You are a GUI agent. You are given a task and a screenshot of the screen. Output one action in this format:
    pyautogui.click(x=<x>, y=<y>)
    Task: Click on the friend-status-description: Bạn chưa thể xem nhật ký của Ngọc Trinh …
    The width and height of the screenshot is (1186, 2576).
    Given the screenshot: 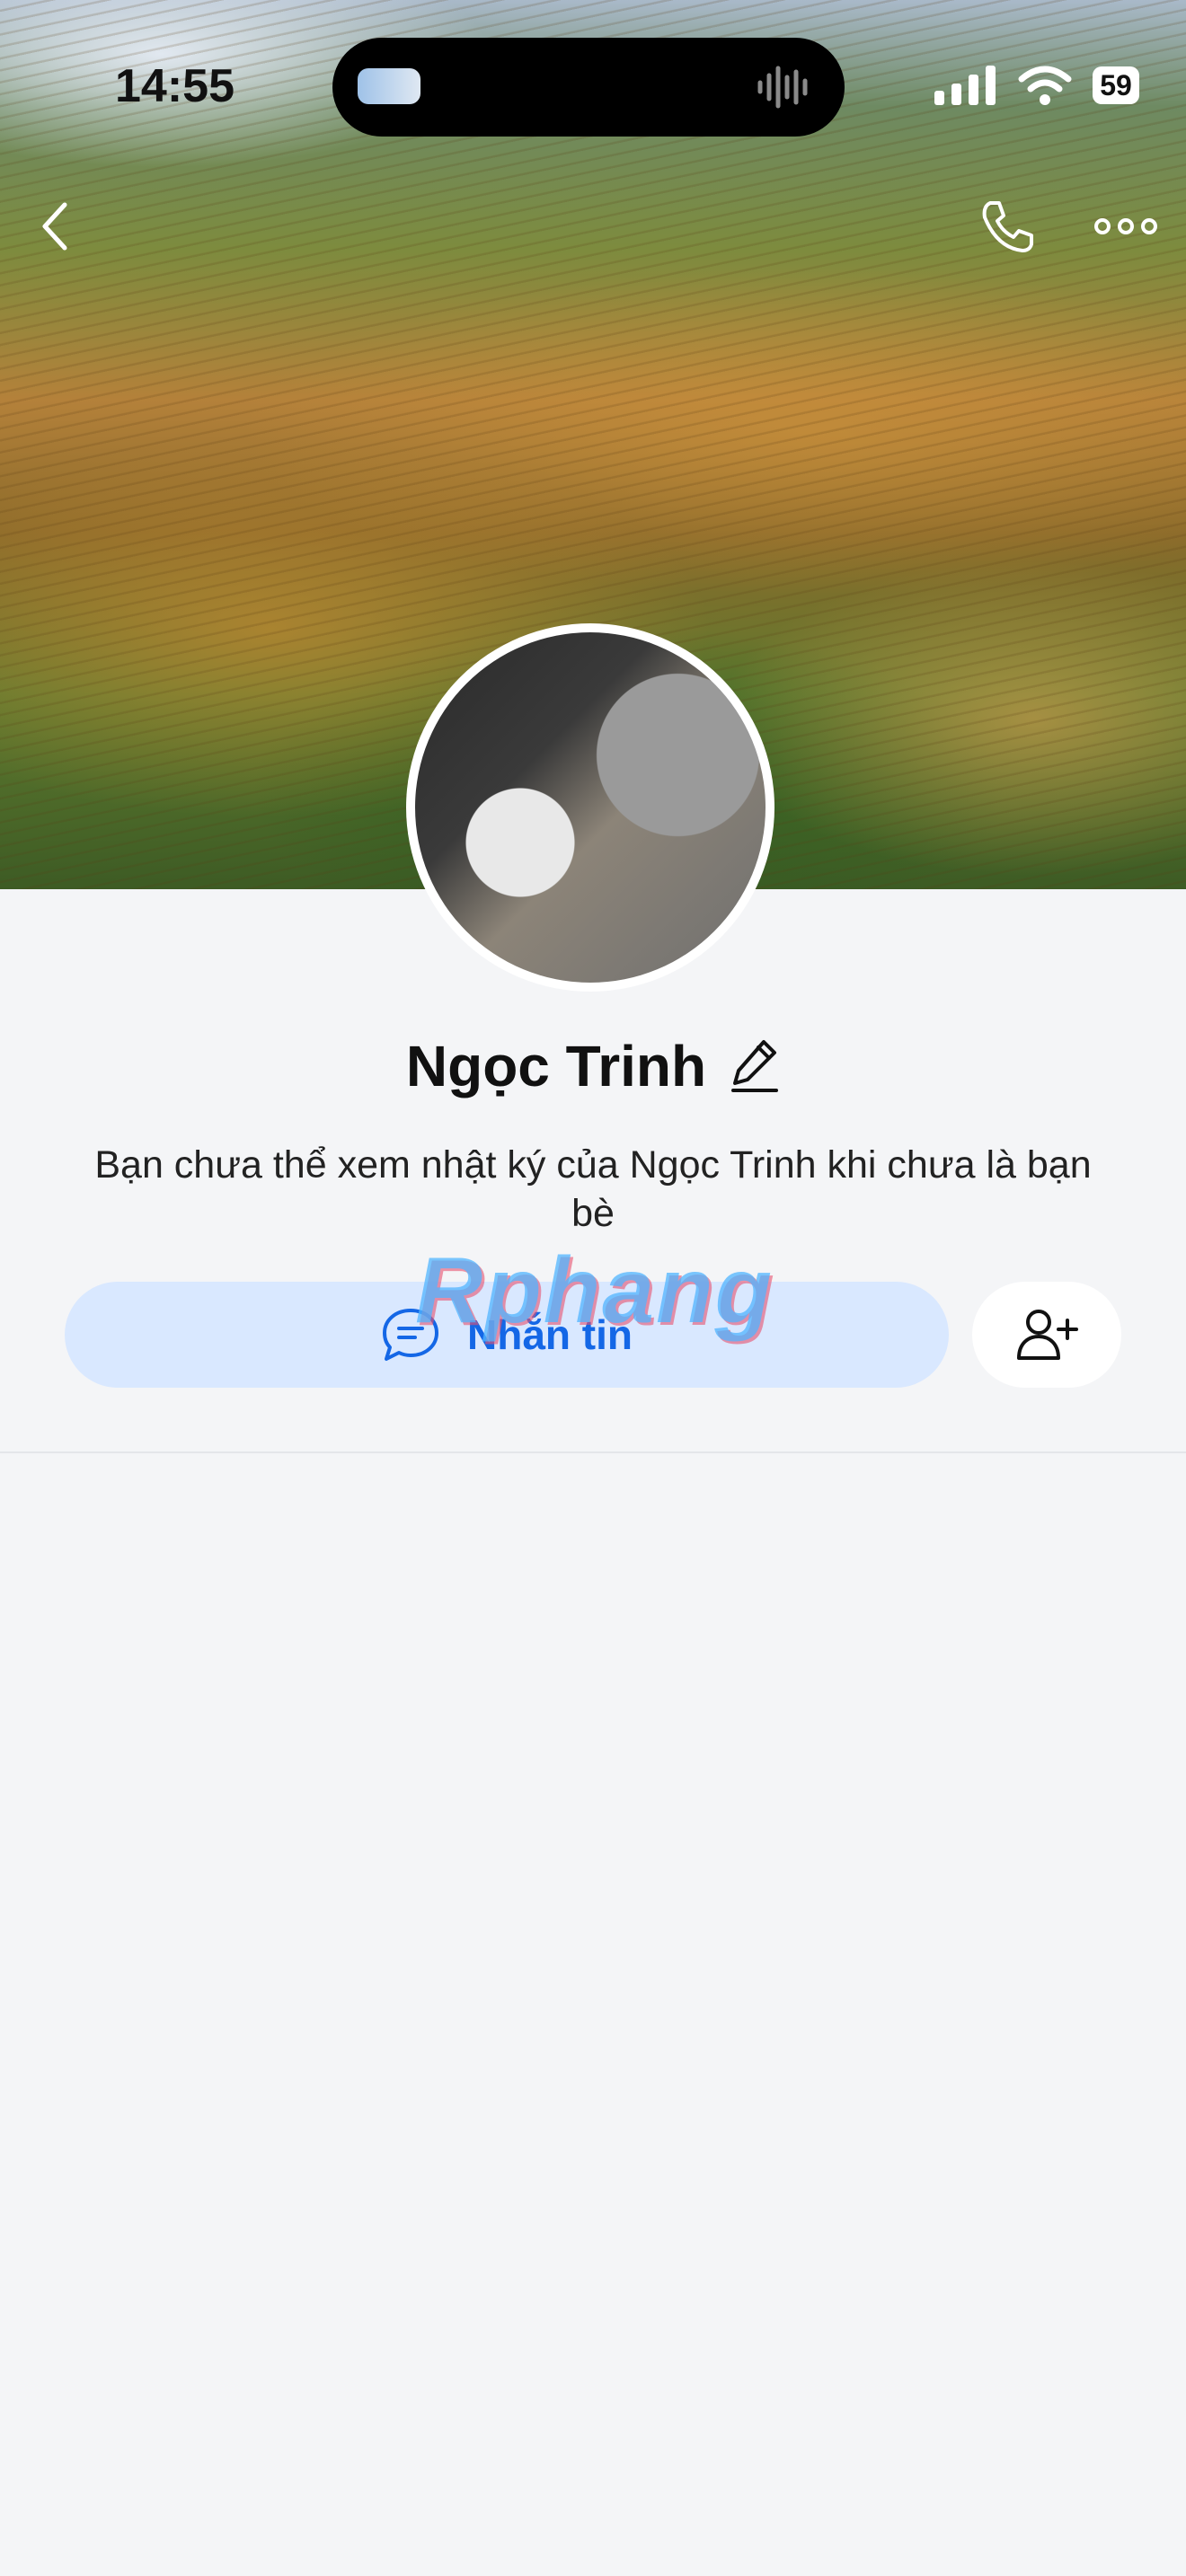 What is the action you would take?
    pyautogui.click(x=593, y=1189)
    